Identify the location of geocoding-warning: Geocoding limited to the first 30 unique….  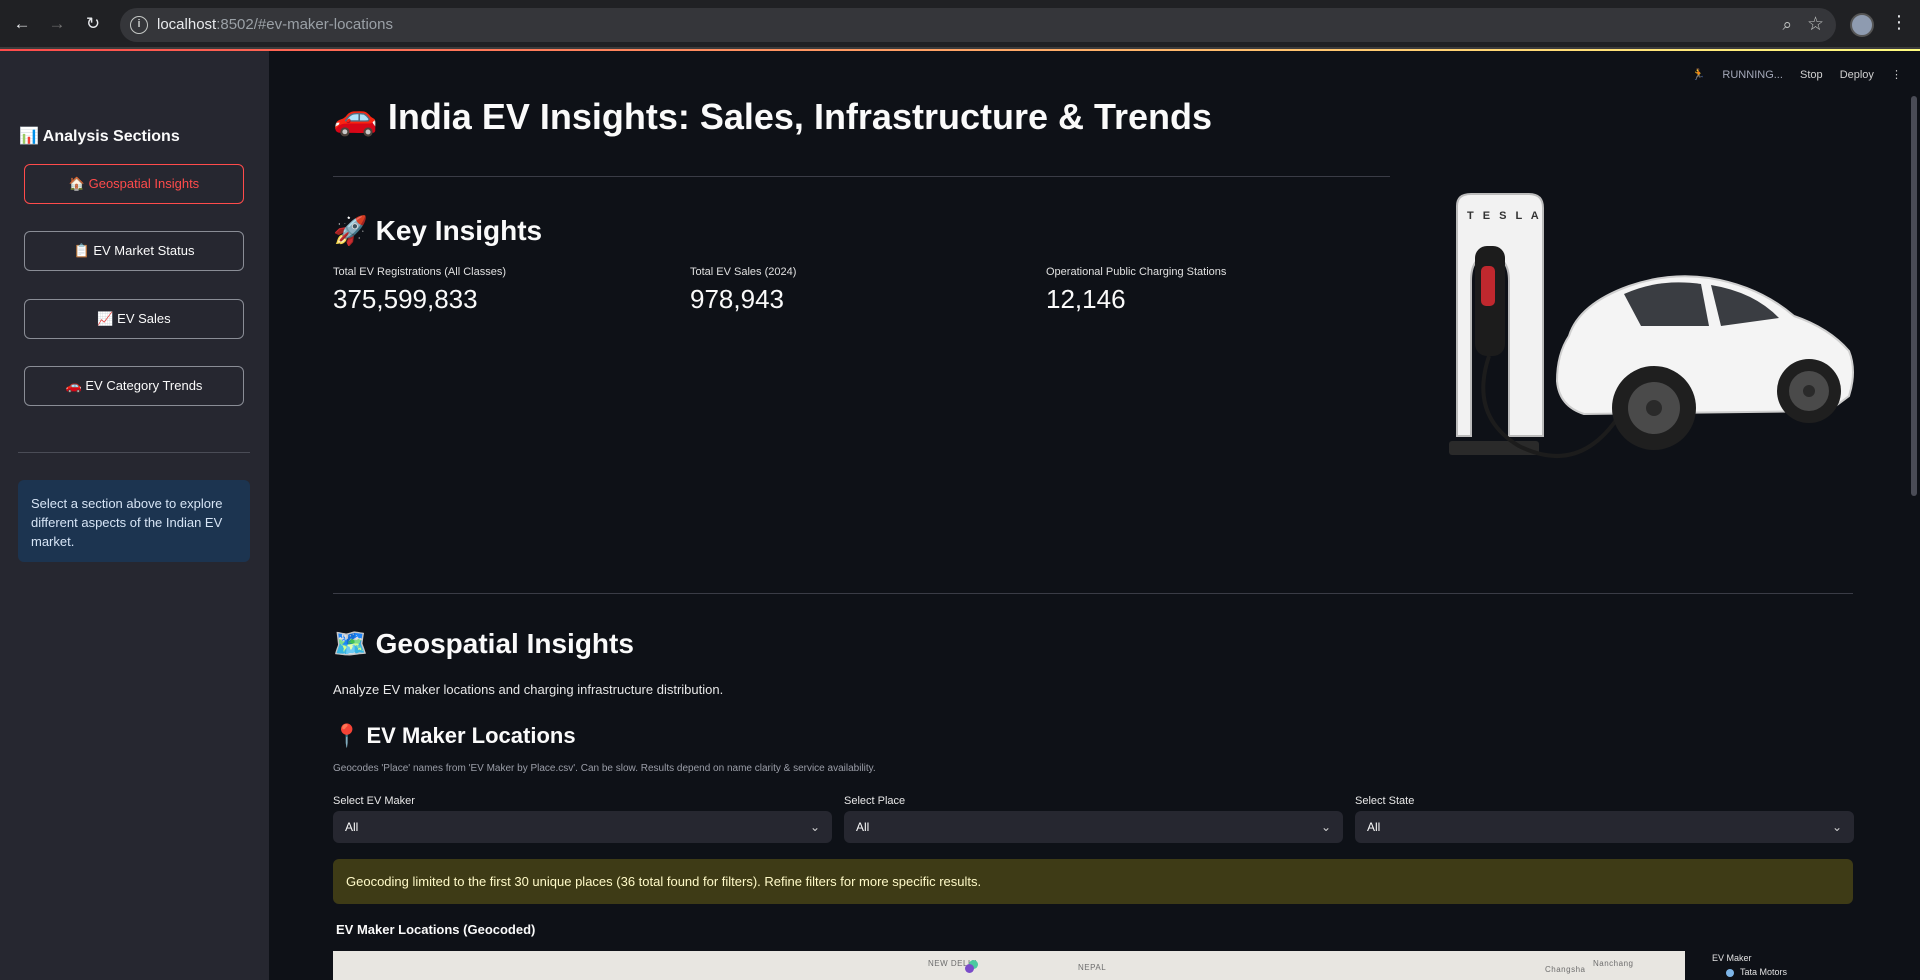
(1093, 881).